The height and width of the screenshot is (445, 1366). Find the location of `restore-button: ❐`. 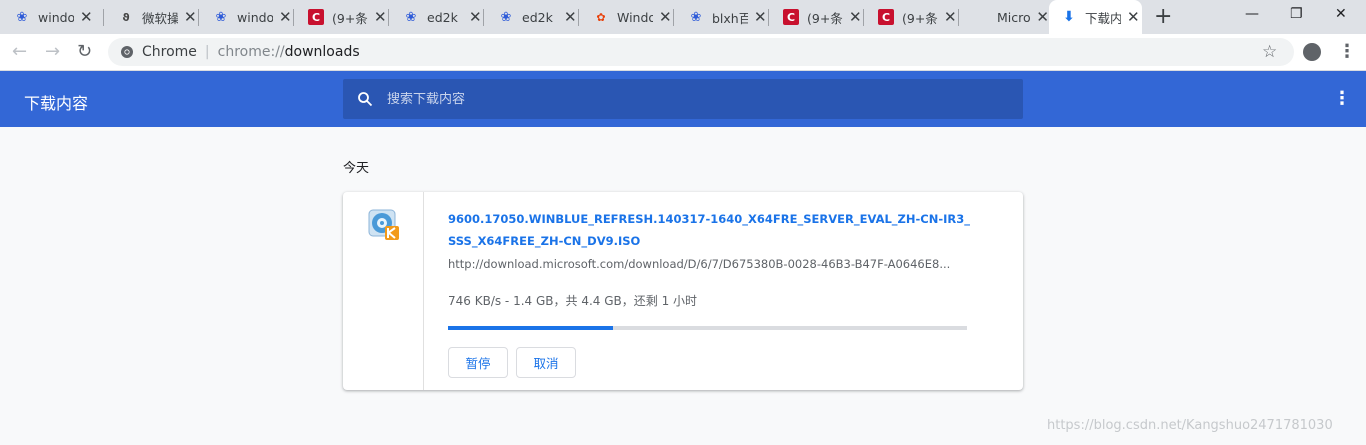

restore-button: ❐ is located at coordinates (1296, 14).